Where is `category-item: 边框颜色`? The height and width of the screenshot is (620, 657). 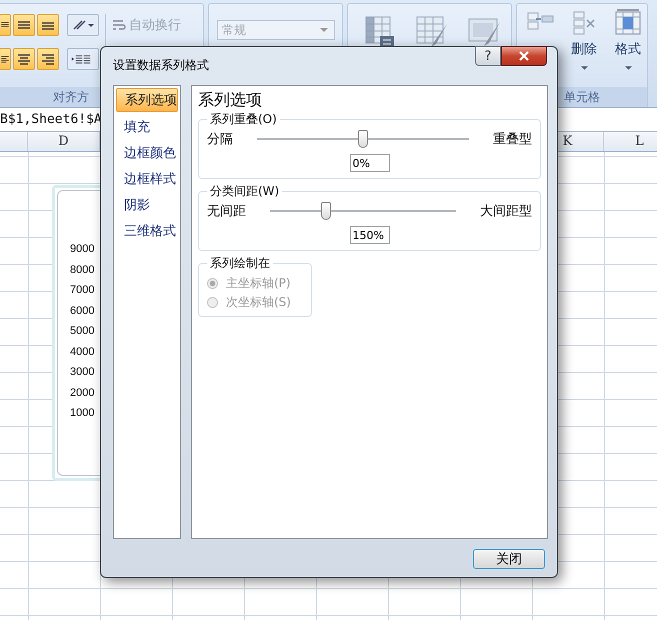 category-item: 边框颜色 is located at coordinates (147, 153).